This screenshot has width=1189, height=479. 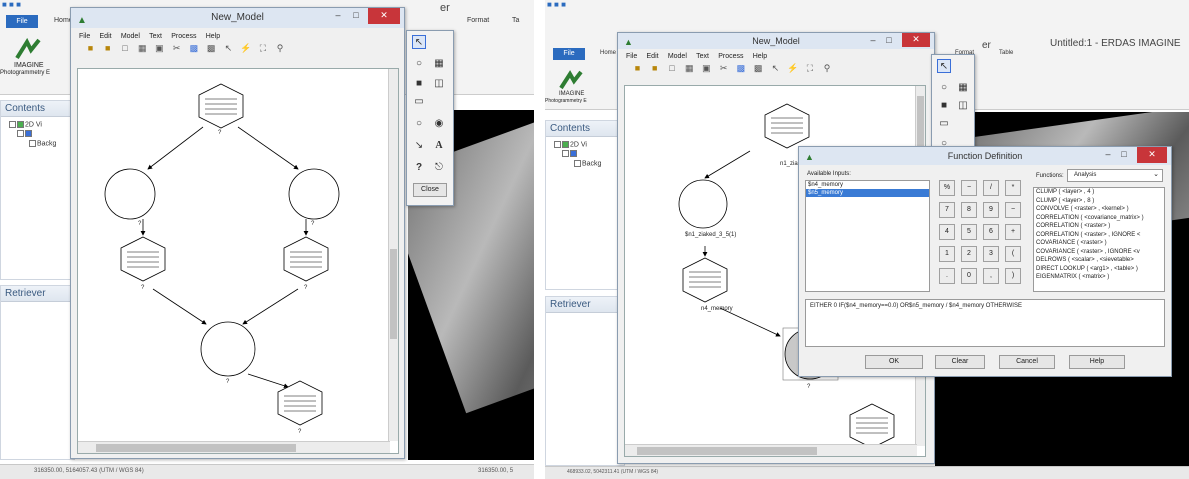 What do you see at coordinates (1108, 155) in the screenshot?
I see `minimize-icon: –` at bounding box center [1108, 155].